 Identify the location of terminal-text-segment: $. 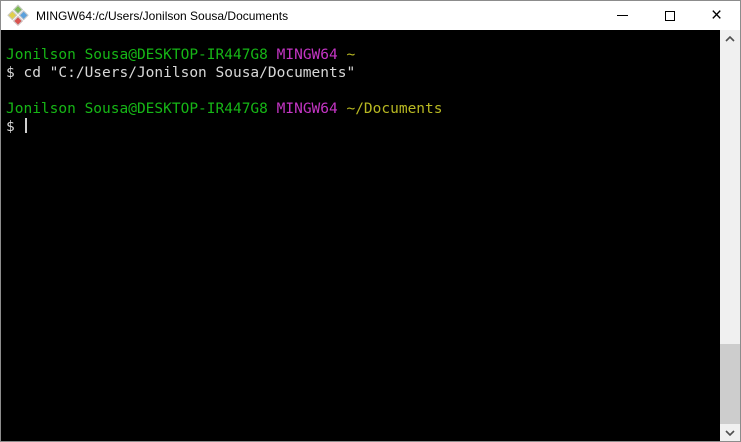
(15, 127).